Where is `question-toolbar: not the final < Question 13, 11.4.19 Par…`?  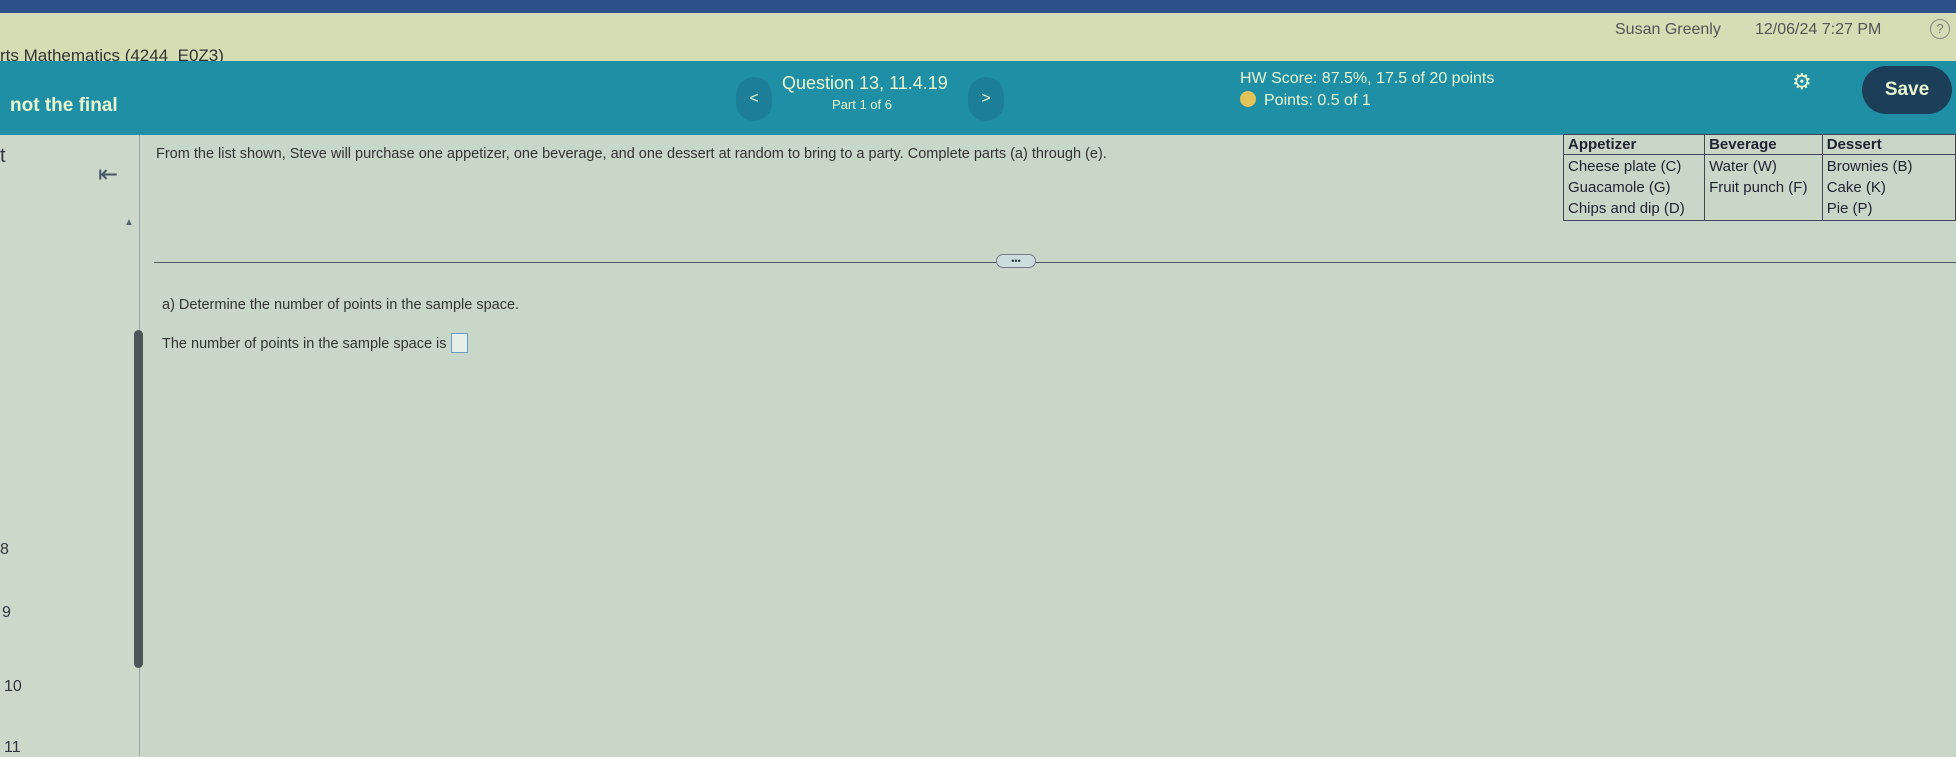
question-toolbar: not the final < Question 13, 11.4.19 Par… is located at coordinates (978, 98).